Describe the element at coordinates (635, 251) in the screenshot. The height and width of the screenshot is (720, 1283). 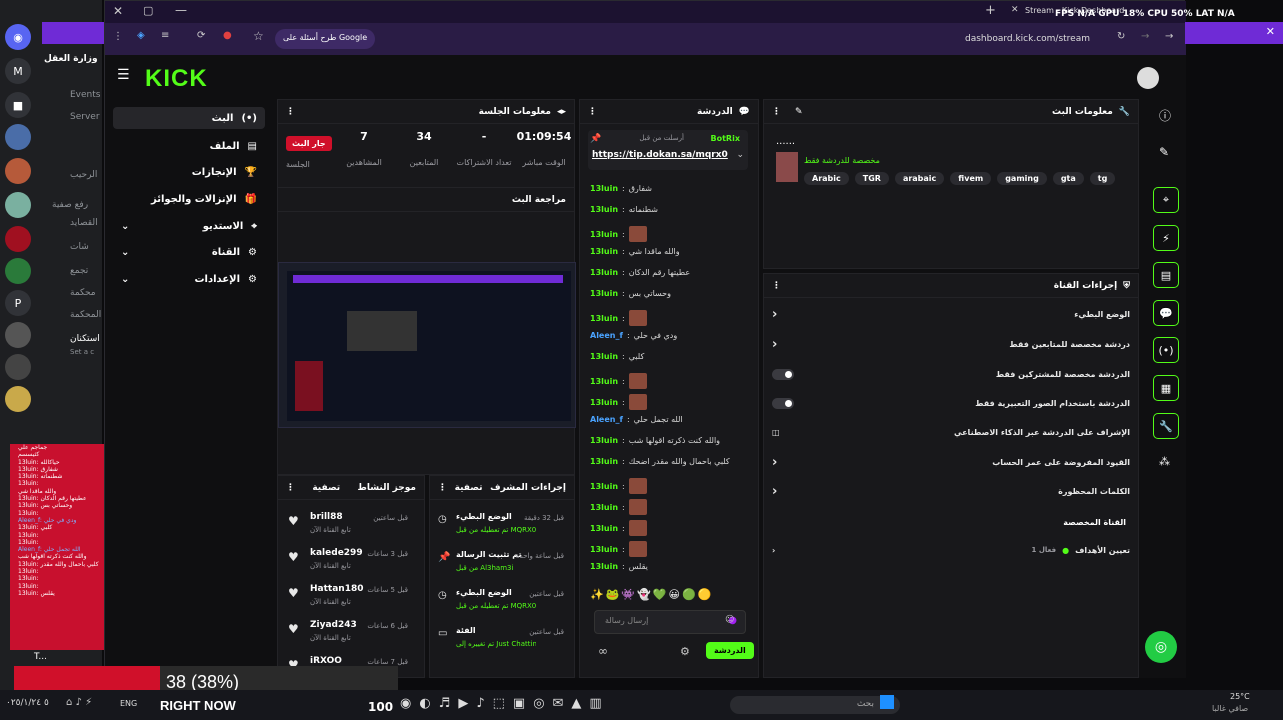
I see `chat-message: 13luin: والله ماقدا شي` at that location.